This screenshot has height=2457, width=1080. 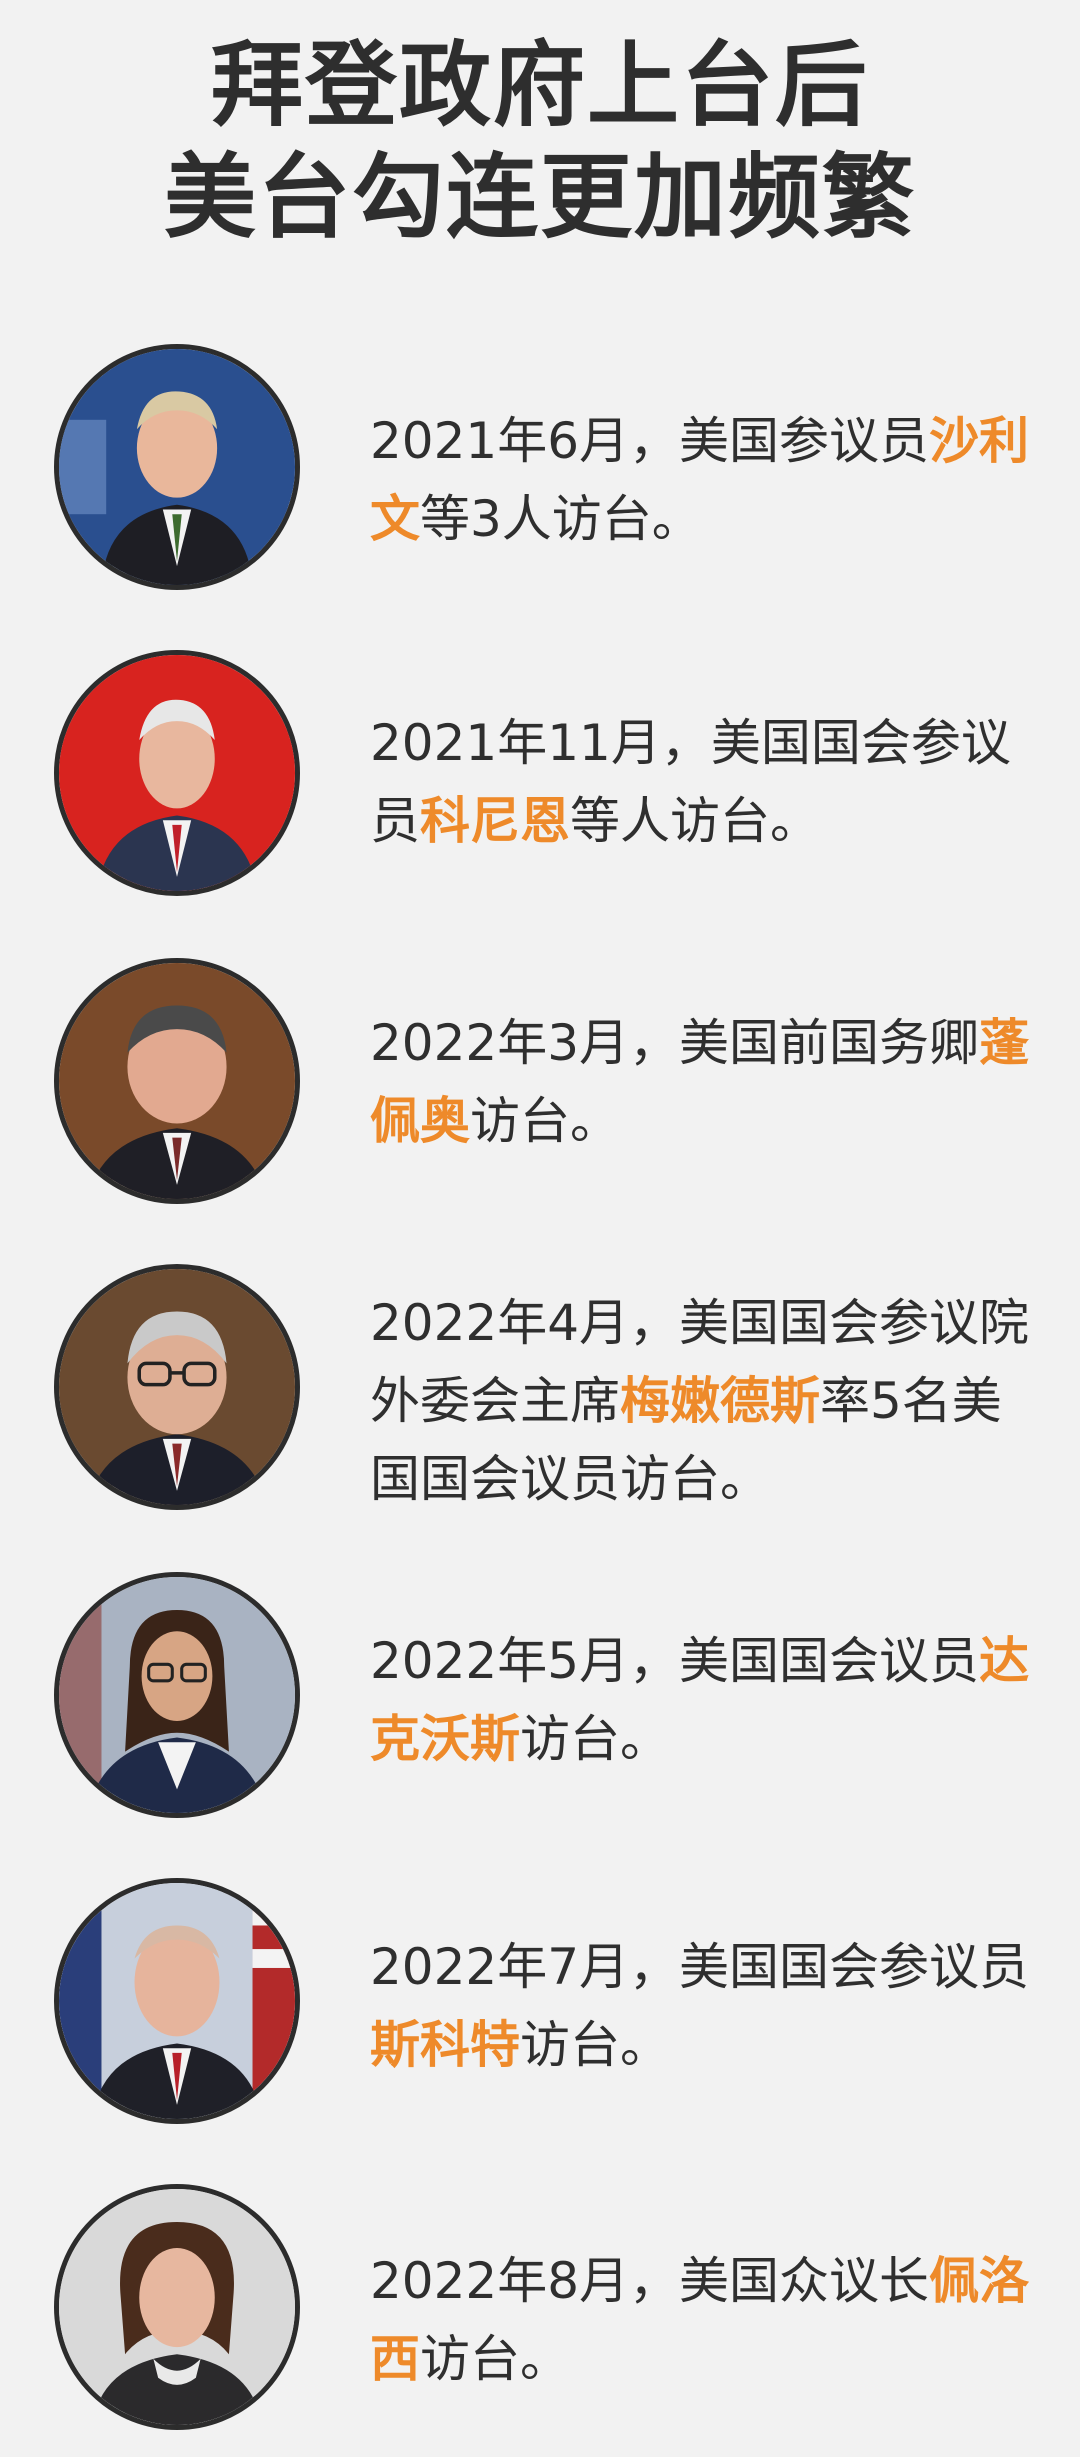 I want to click on list-item: 2022年4月，美国国会参议院外委会主席梅嫩德斯率5名美国国会议员访台。, so click(x=540, y=1392).